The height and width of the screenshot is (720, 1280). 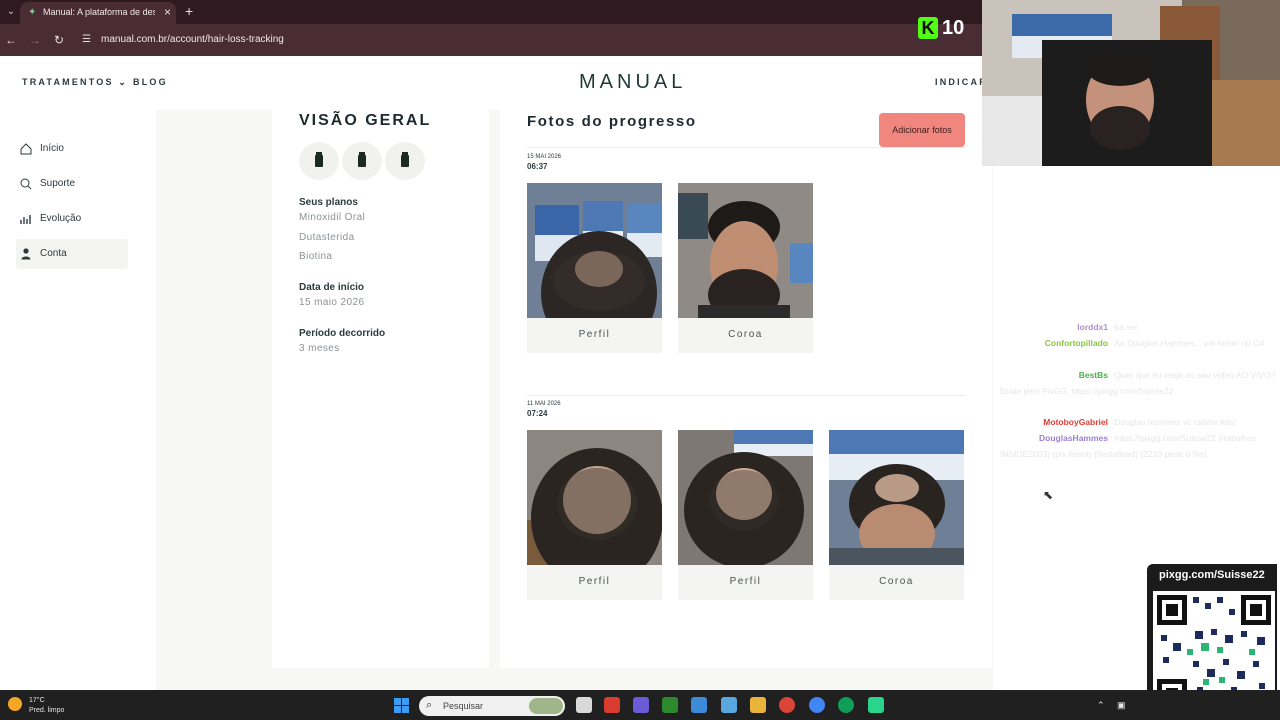 I want to click on sidebar-item-label: Suporte, so click(x=58, y=183).